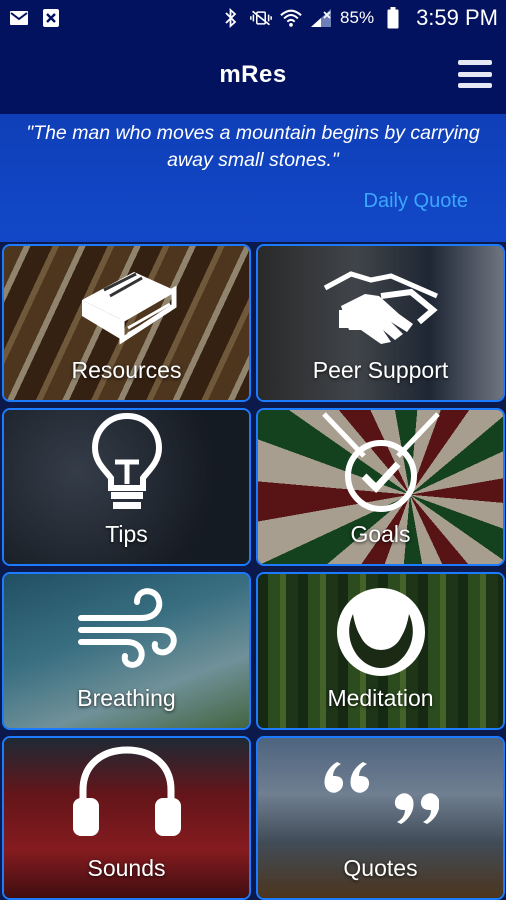  I want to click on tile-tips: Tips, so click(126, 487).